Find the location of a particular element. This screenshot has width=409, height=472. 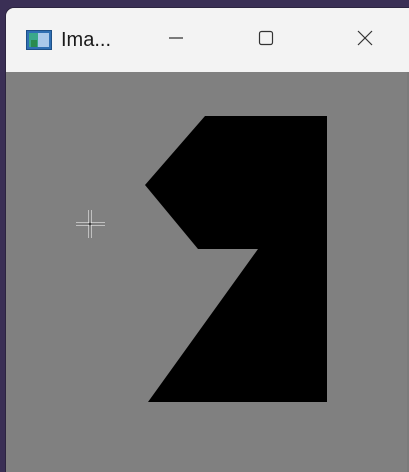

maximize-icon is located at coordinates (266, 40).